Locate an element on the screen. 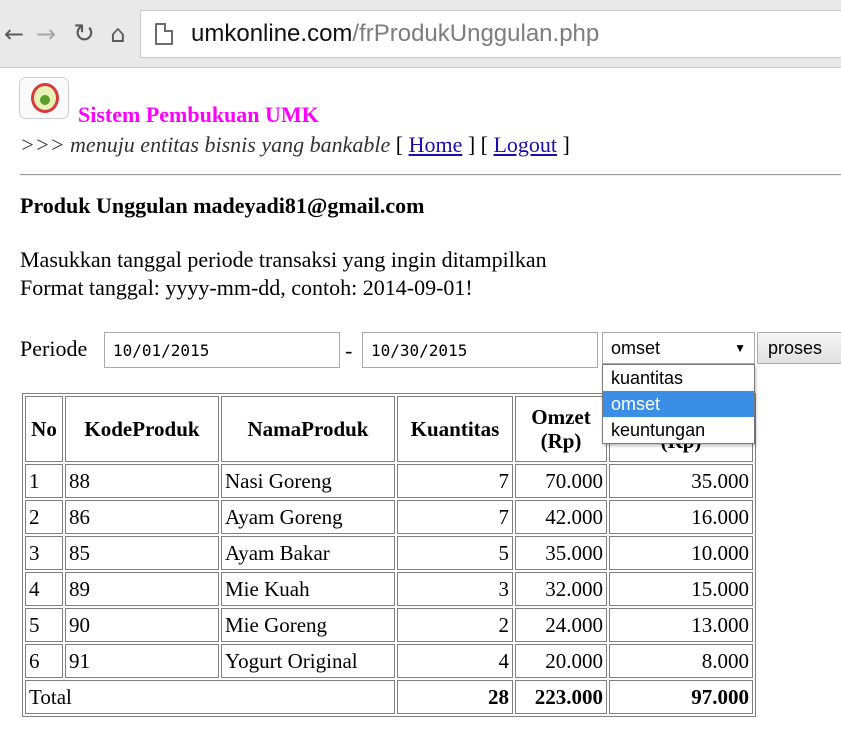 This screenshot has height=747, width=841. cell-omzet: 35.000 is located at coordinates (561, 553).